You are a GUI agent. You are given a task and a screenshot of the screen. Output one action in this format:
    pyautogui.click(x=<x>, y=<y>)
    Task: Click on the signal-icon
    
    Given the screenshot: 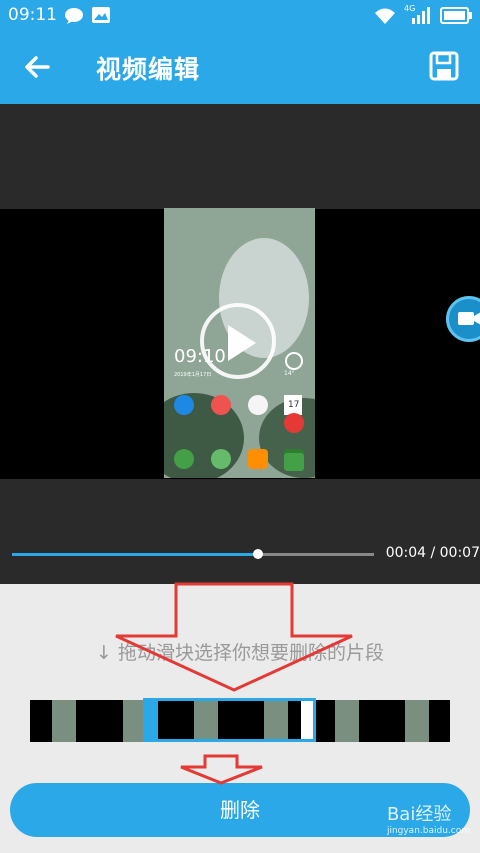 What is the action you would take?
    pyautogui.click(x=420, y=17)
    